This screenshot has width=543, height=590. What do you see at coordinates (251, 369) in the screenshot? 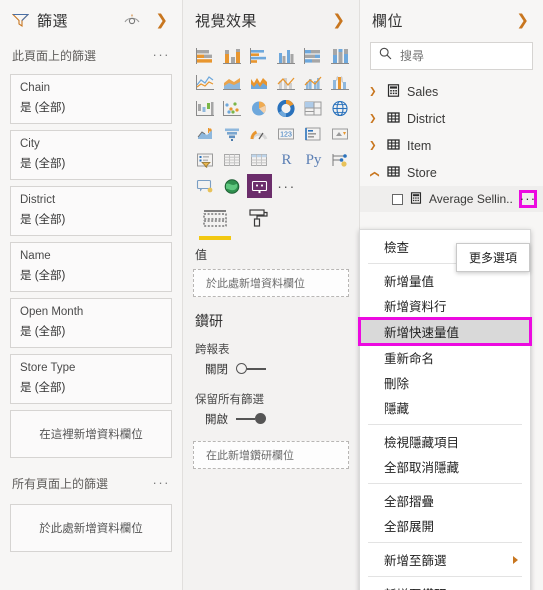
I see `cross-report-toggle` at bounding box center [251, 369].